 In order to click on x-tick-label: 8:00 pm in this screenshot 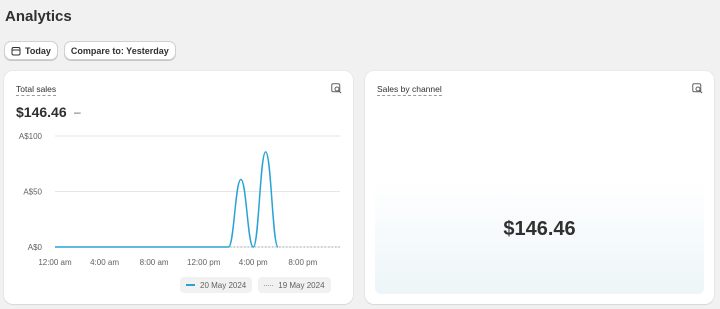, I will do `click(302, 262)`.